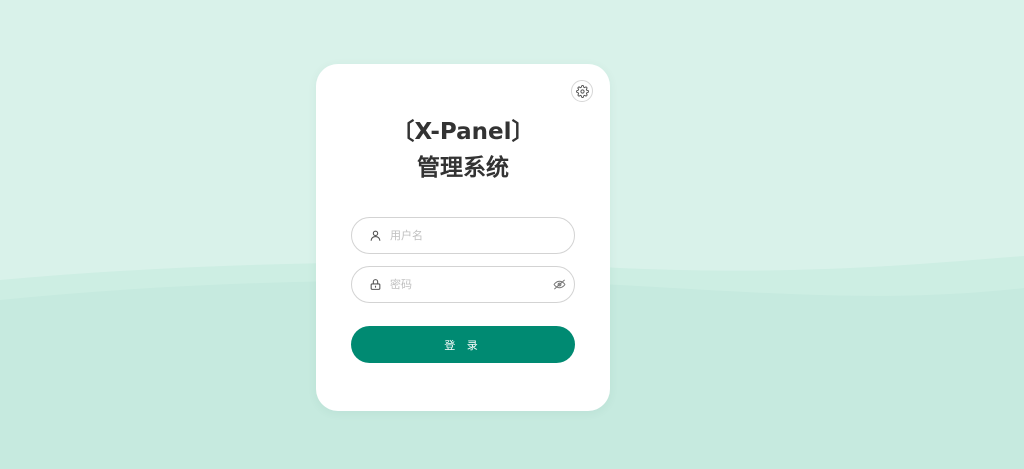  What do you see at coordinates (469, 284) in the screenshot?
I see `password-input` at bounding box center [469, 284].